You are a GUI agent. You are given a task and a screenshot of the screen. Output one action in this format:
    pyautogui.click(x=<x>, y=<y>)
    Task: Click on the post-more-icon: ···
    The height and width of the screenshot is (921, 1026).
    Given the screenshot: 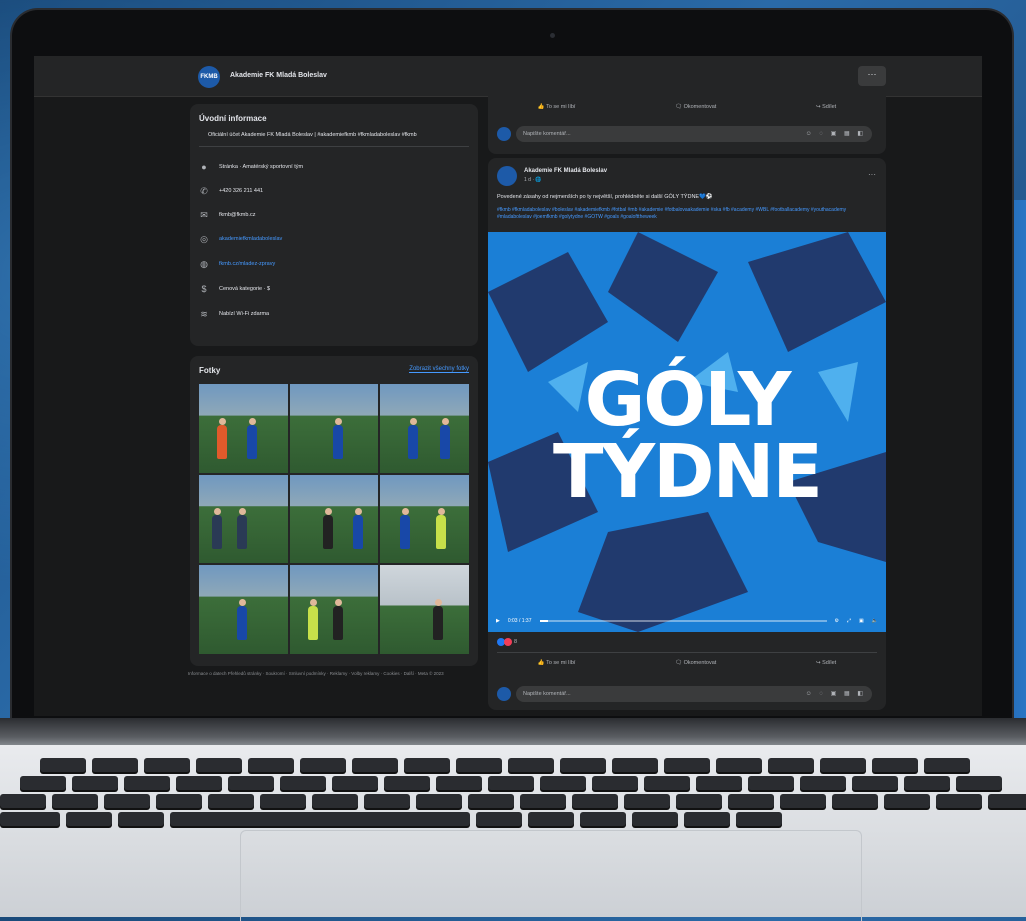 What is the action you would take?
    pyautogui.click(x=872, y=174)
    